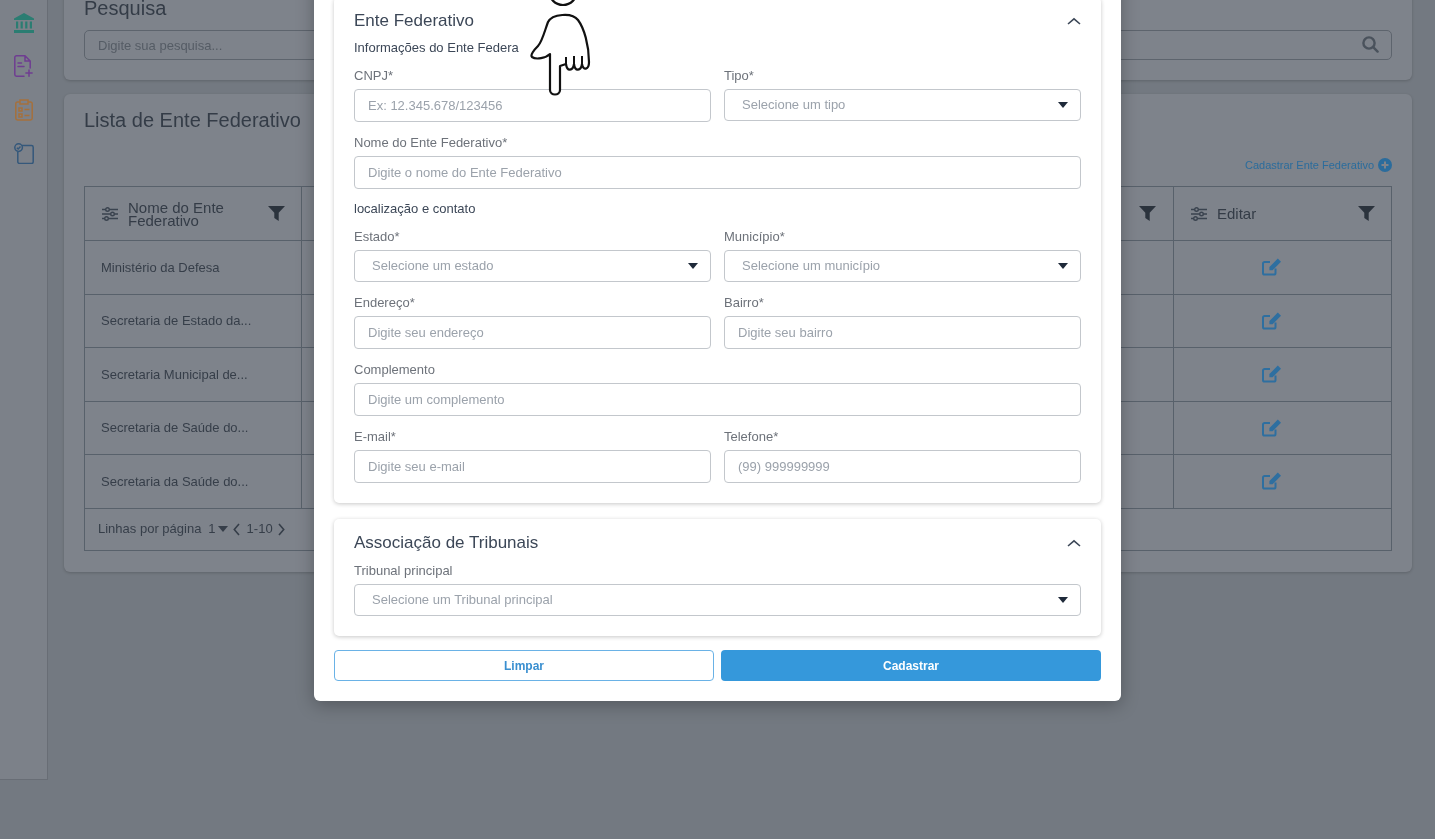  Describe the element at coordinates (394, 370) in the screenshot. I see `field-label: Complemento` at that location.